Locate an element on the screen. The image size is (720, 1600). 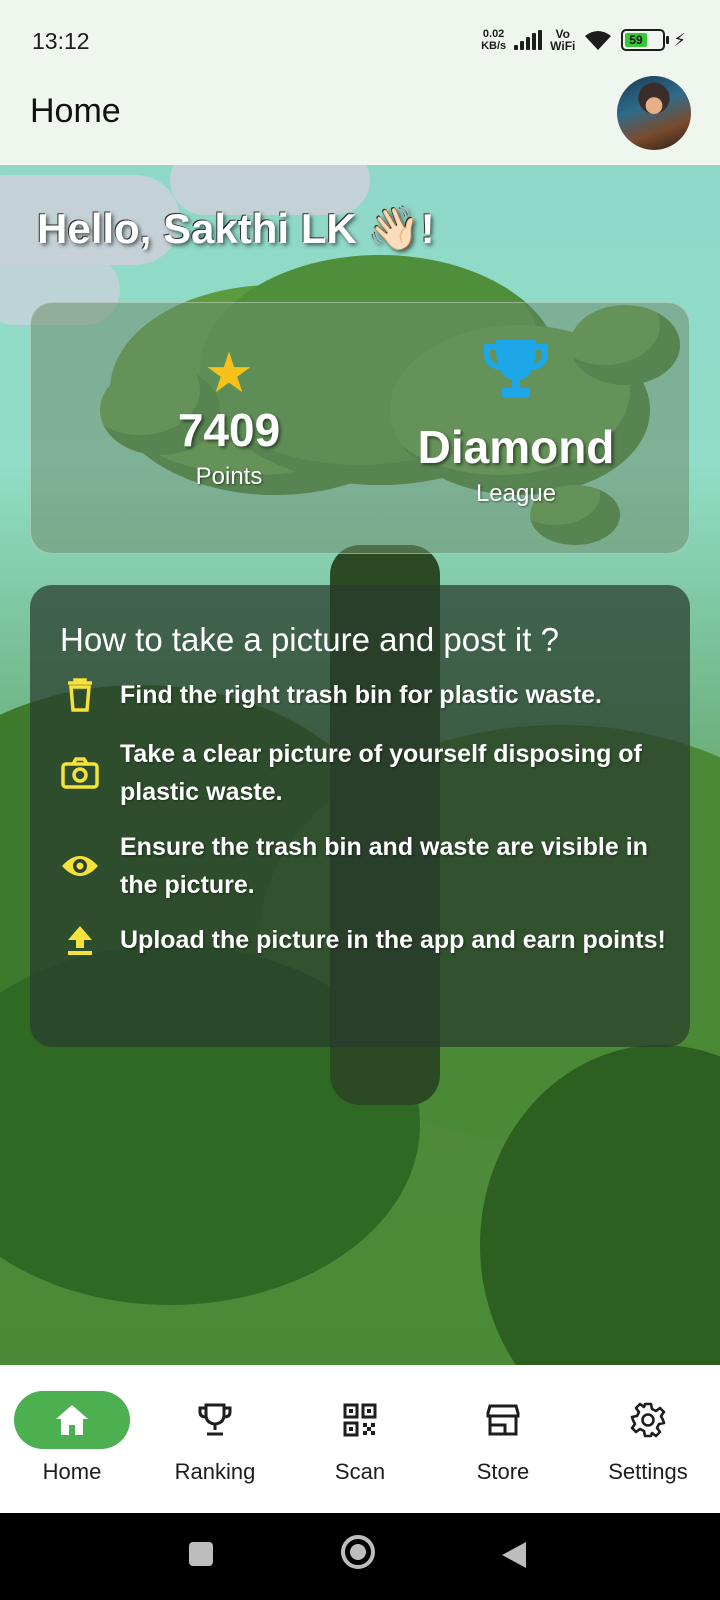
home-circle-icon is located at coordinates (358, 1552).